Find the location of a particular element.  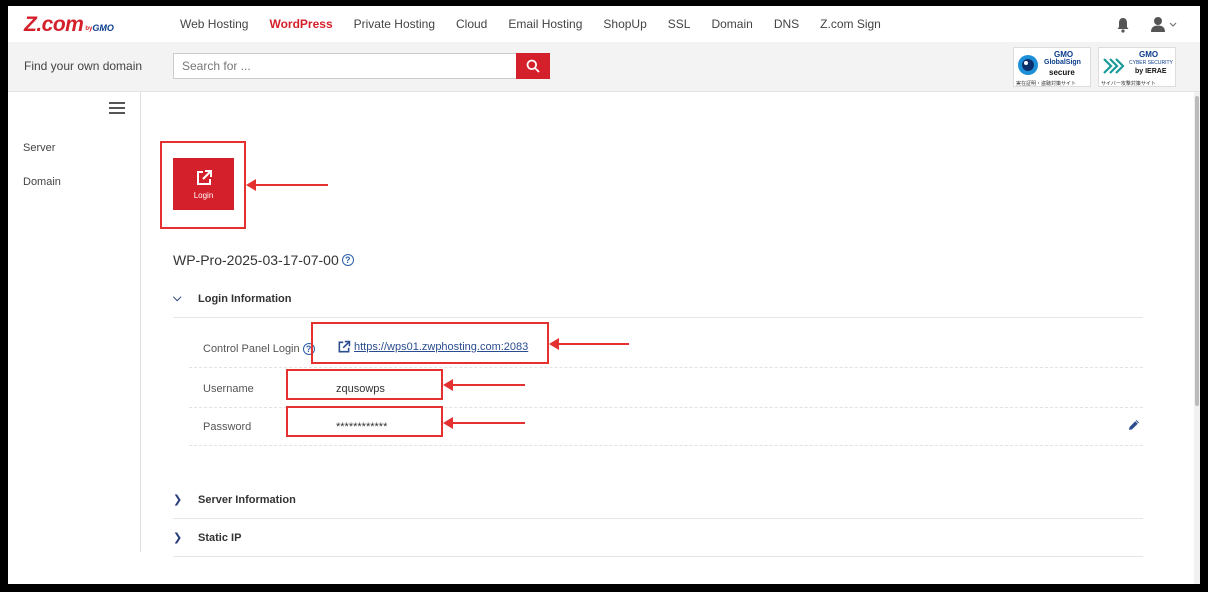

nav-web-hosting: Web Hosting is located at coordinates (214, 24).